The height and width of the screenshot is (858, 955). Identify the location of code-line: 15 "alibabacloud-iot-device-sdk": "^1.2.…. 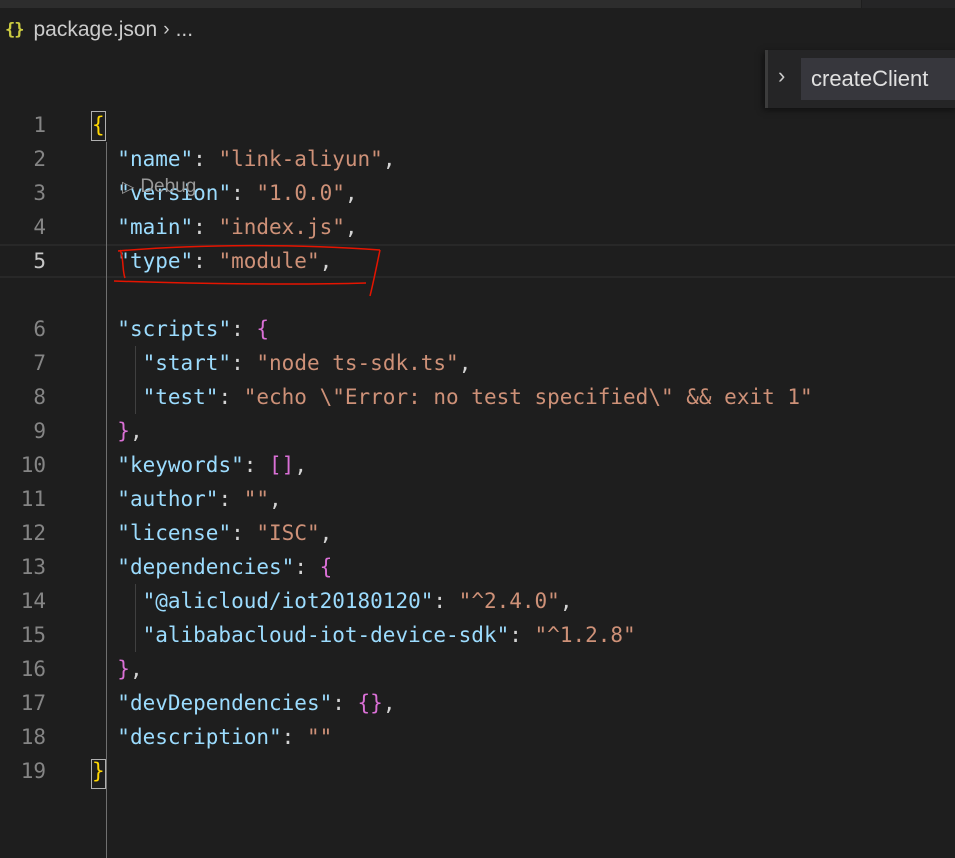
(477, 635).